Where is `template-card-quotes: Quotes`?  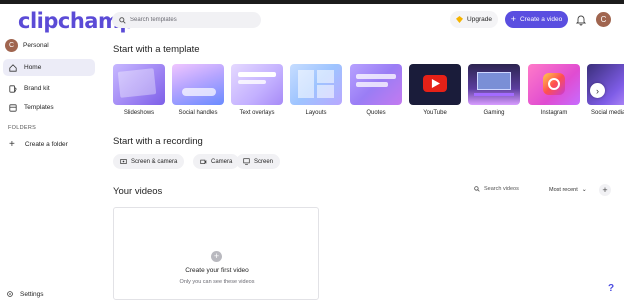 template-card-quotes: Quotes is located at coordinates (376, 90).